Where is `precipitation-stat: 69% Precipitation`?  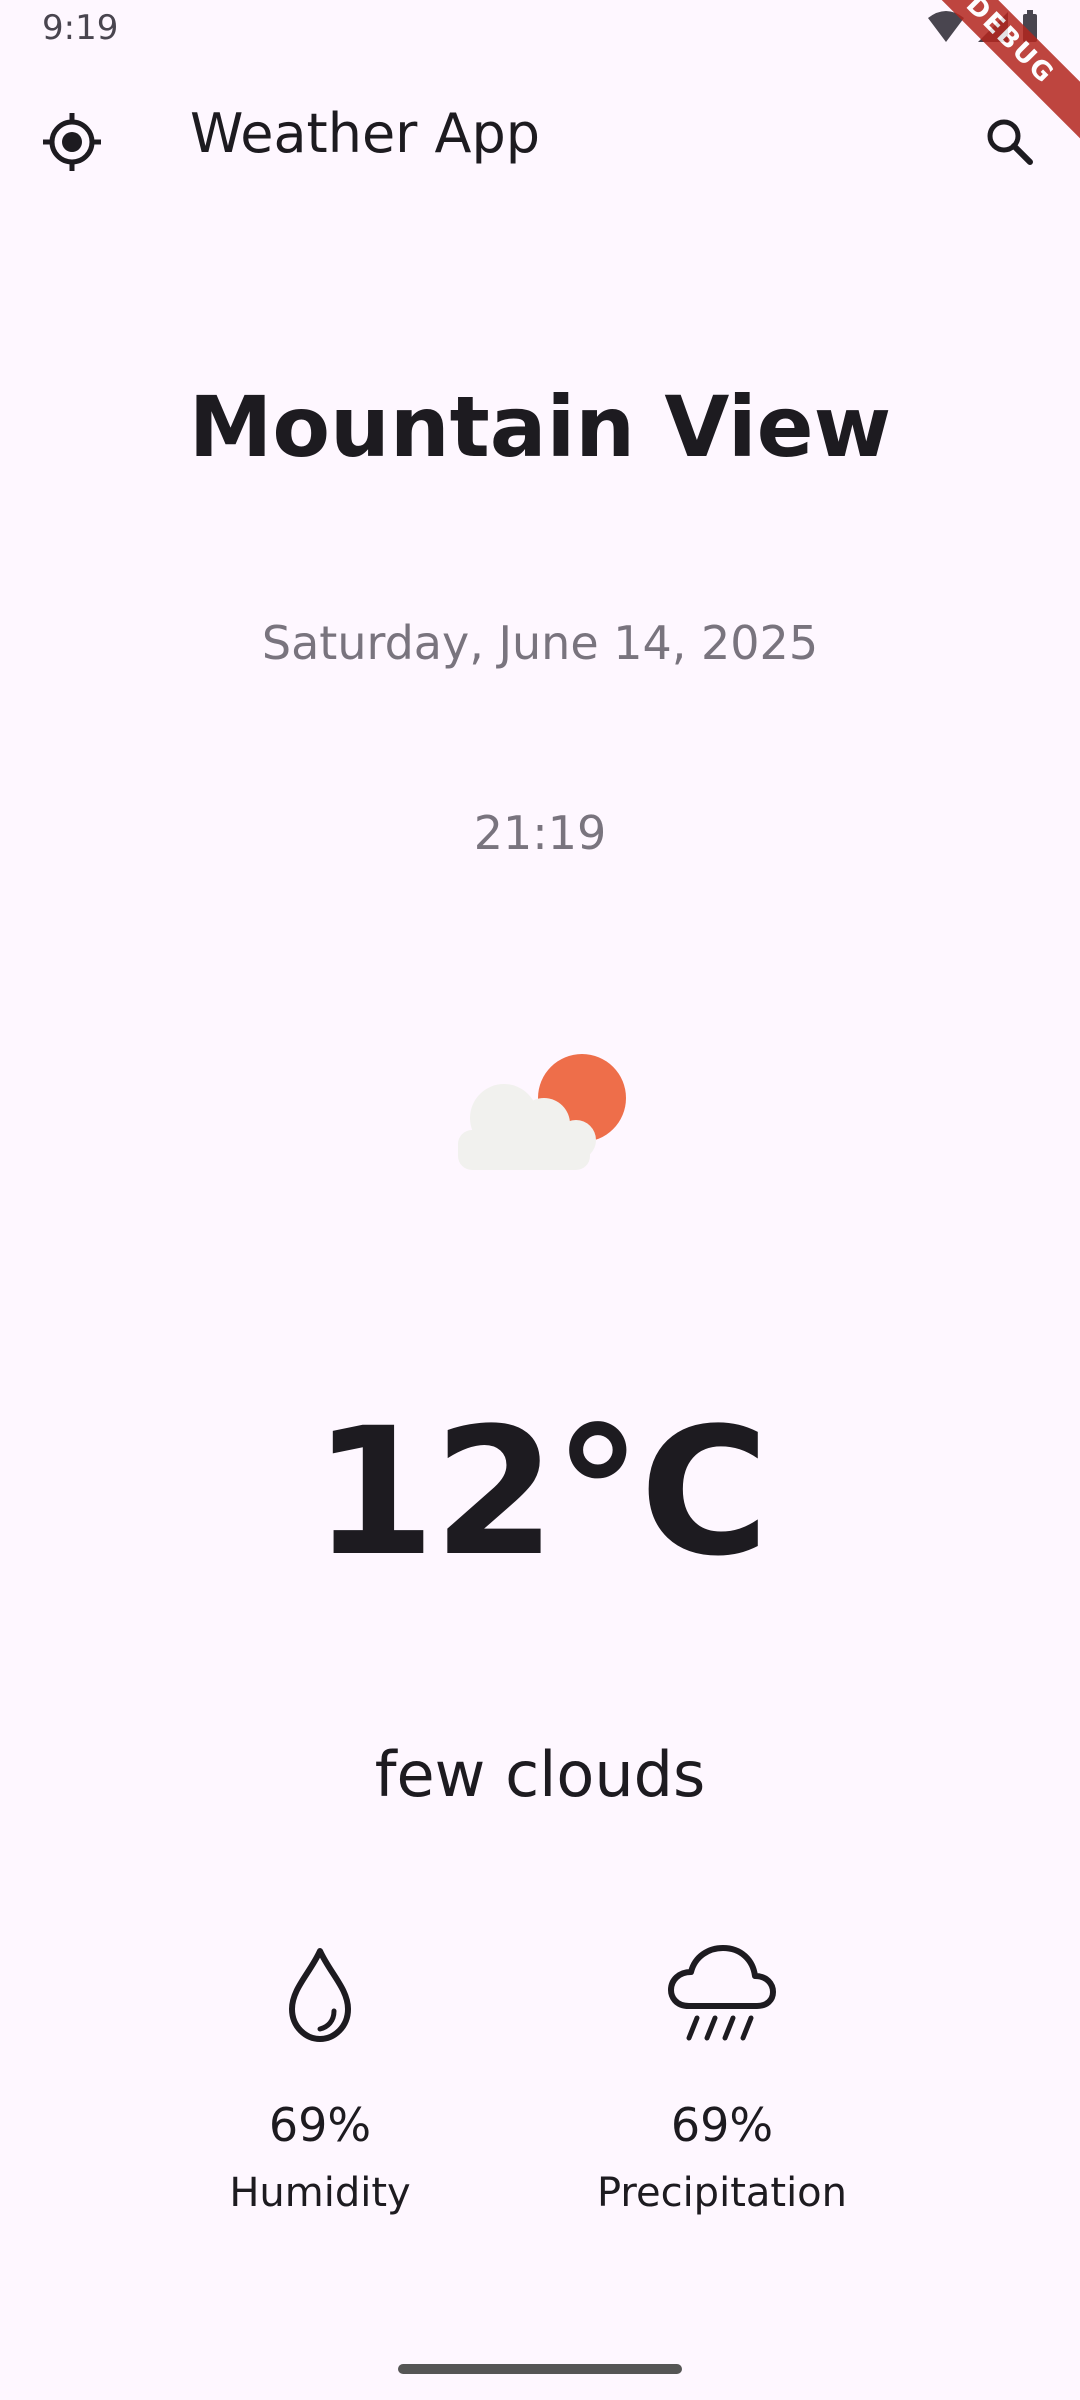 precipitation-stat: 69% Precipitation is located at coordinates (722, 2078).